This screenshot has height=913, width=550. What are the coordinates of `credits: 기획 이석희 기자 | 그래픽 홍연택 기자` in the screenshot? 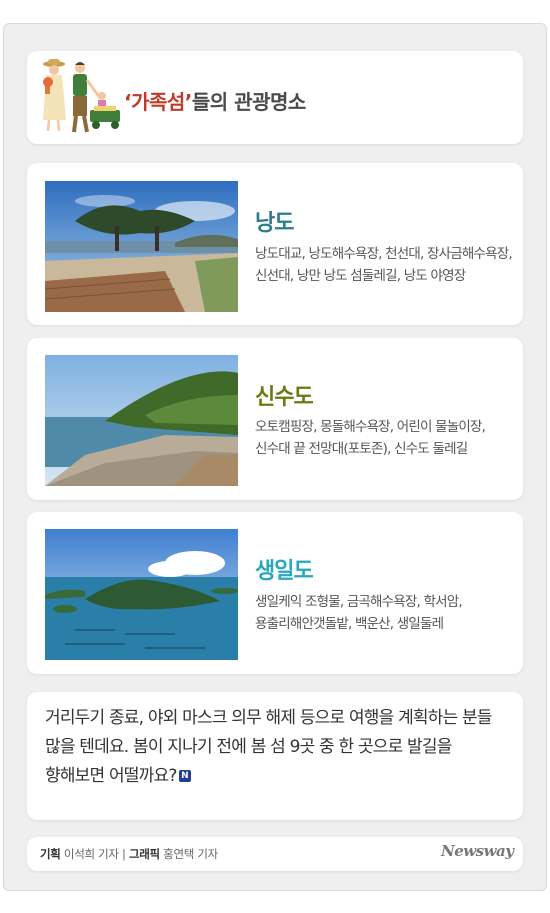 It's located at (129, 854).